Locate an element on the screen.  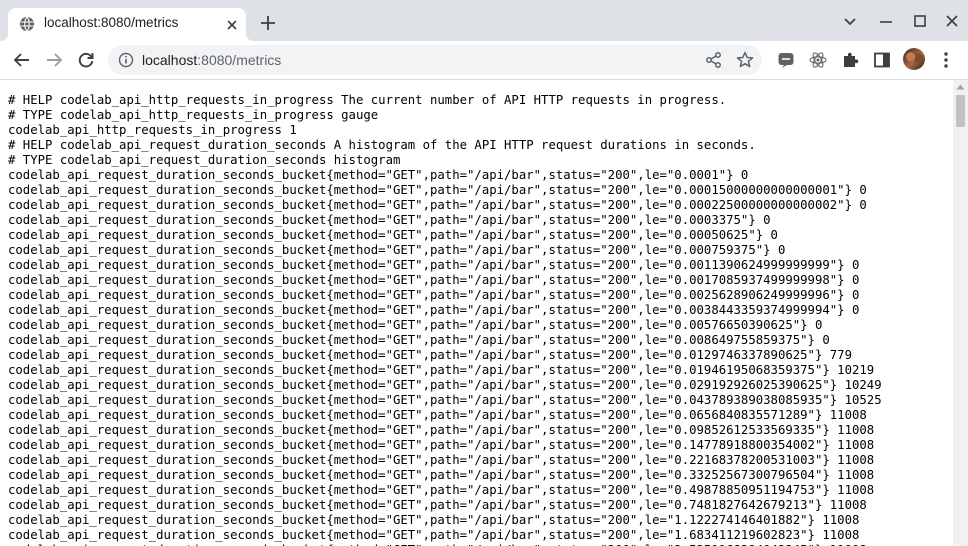
scroll-up-arrow-icon is located at coordinates (960, 87).